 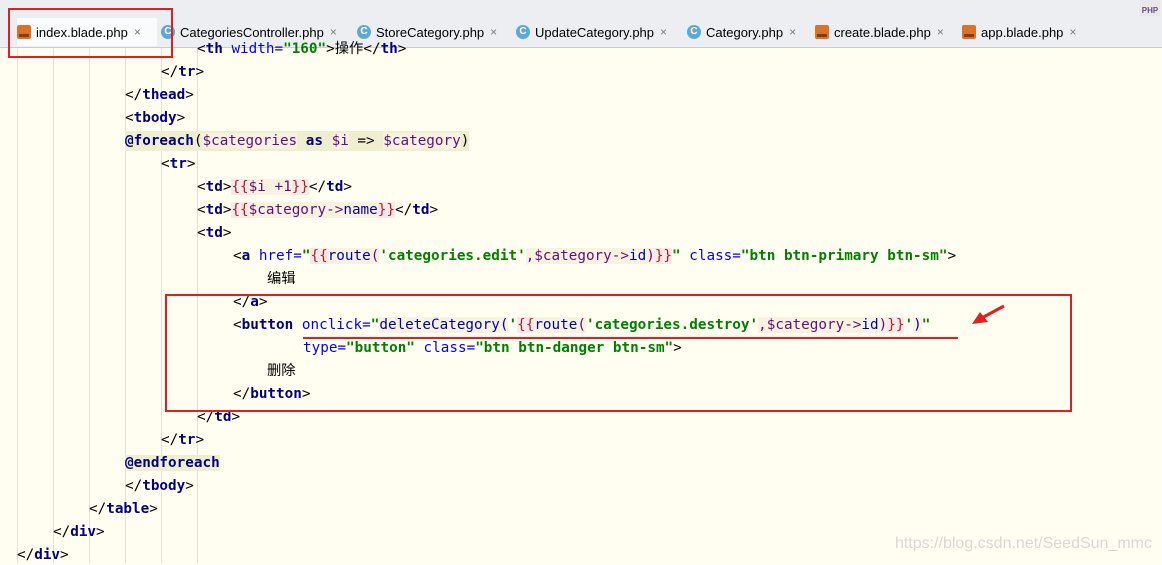 I want to click on code-line: <td>, so click(x=214, y=233).